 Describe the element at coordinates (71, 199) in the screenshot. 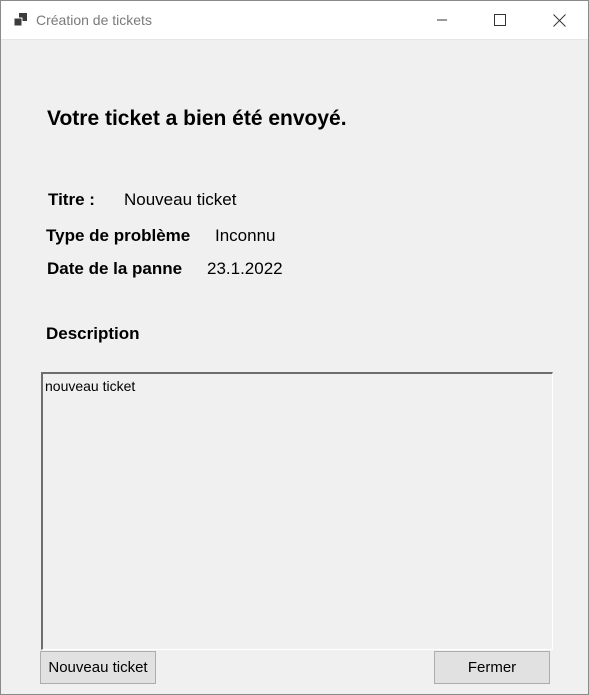

I see `title-label: Titre :` at that location.